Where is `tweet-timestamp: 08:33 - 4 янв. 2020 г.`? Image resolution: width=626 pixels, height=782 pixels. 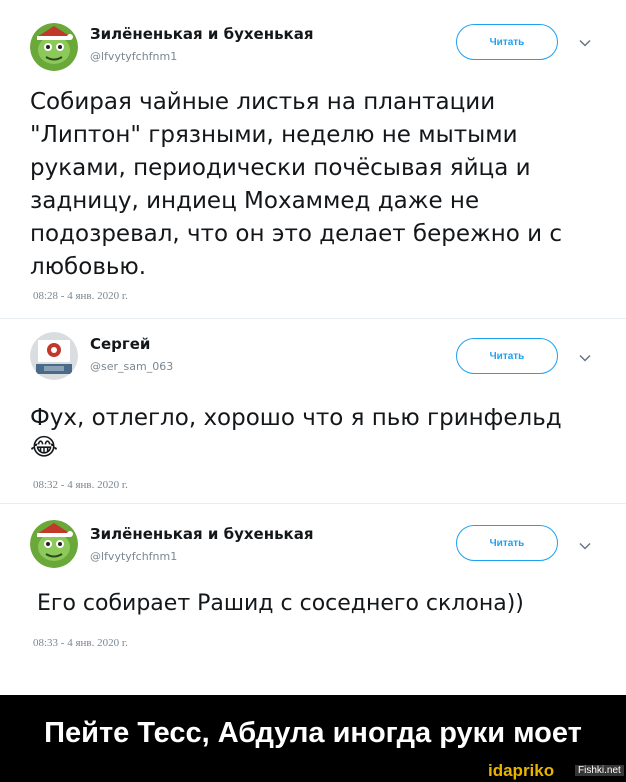
tweet-timestamp: 08:33 - 4 янв. 2020 г. is located at coordinates (80, 643).